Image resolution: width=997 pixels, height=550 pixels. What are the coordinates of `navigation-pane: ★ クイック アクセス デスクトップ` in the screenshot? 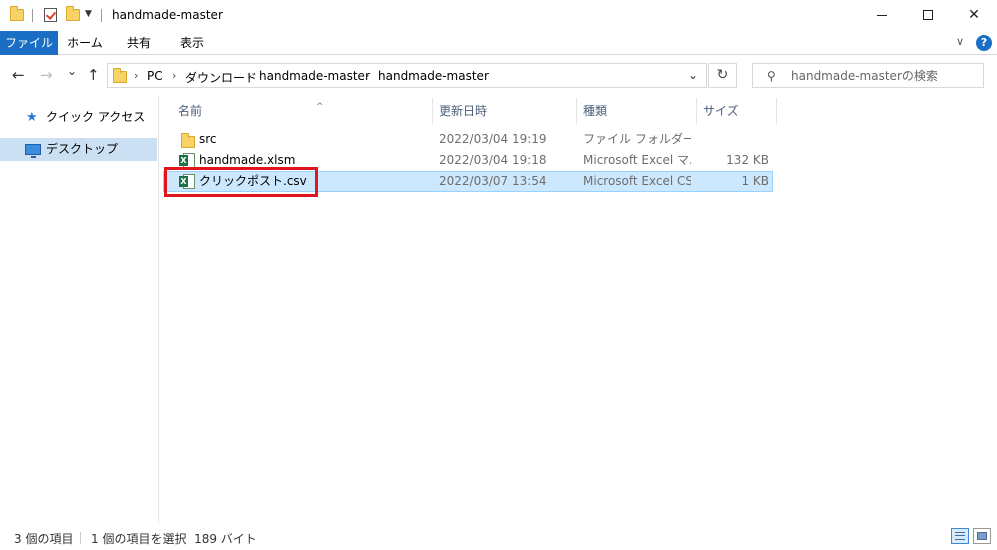 It's located at (79, 309).